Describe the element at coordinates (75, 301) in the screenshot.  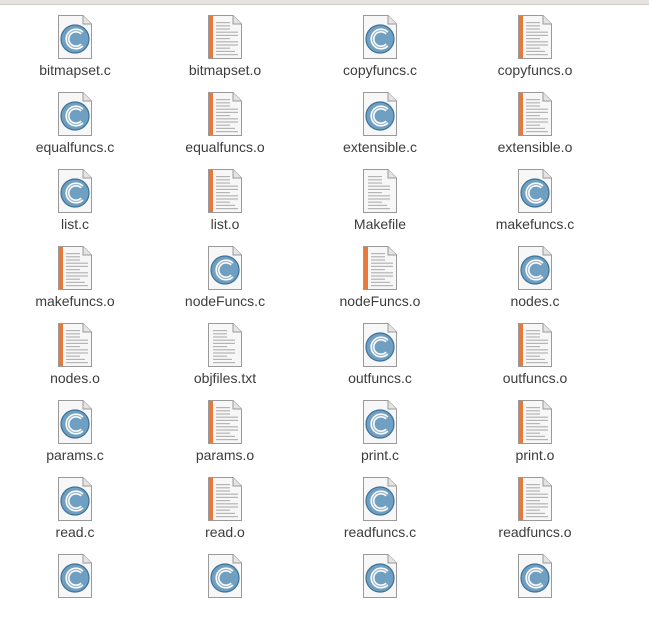
I see `file-name-label: makefuncs.o` at that location.